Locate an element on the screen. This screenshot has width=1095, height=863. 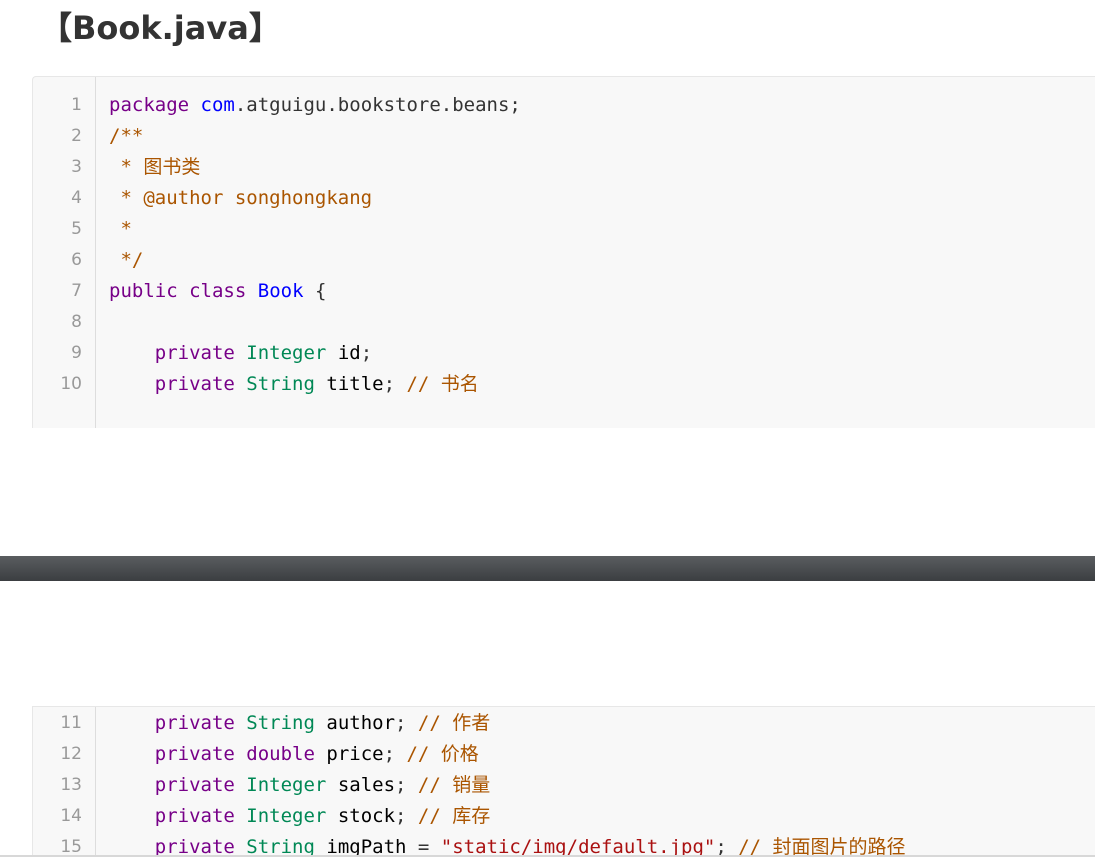
code-text: /** is located at coordinates (126, 136).